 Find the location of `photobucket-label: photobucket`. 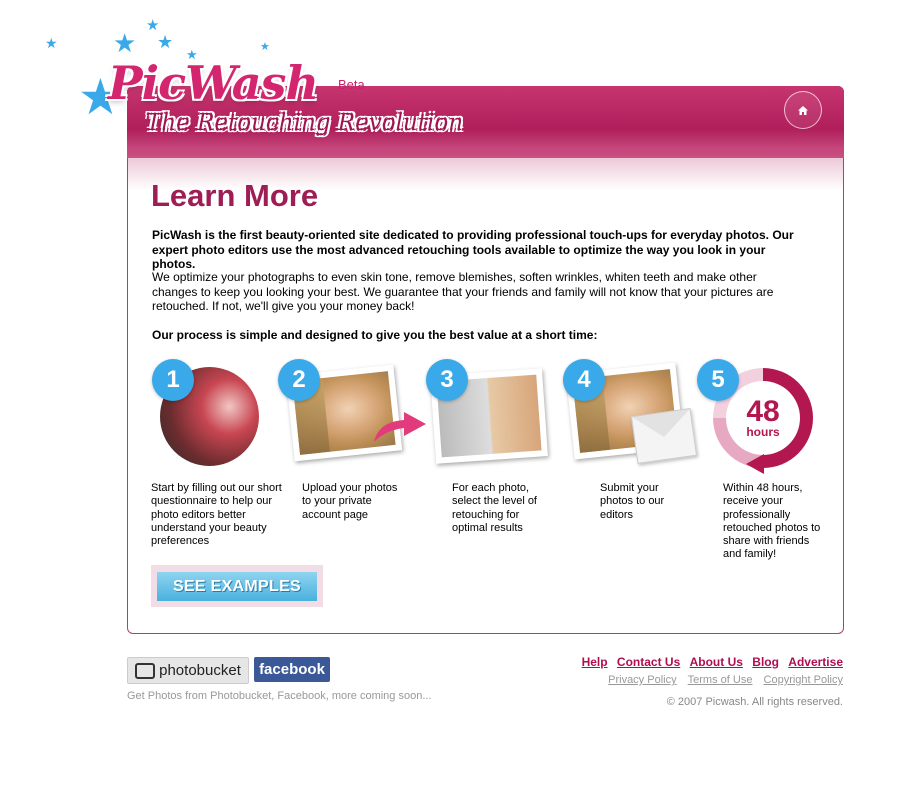

photobucket-label: photobucket is located at coordinates (200, 670).